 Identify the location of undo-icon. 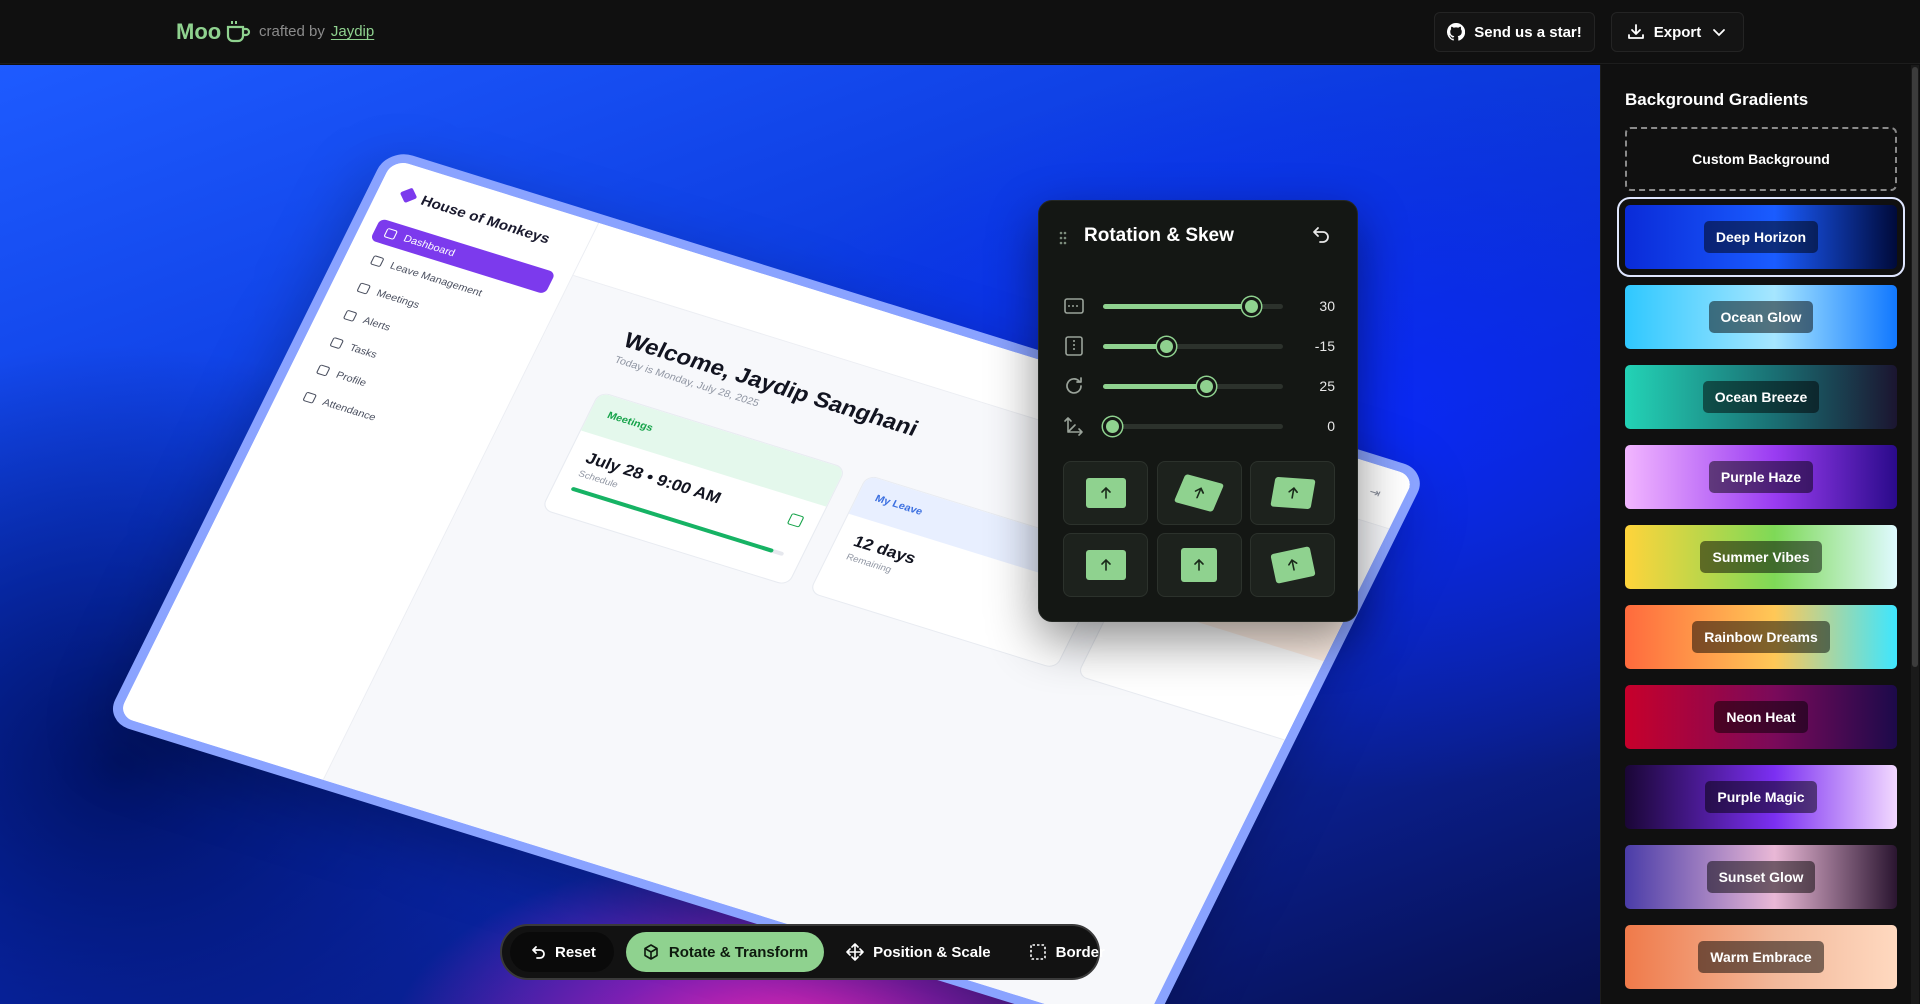
(1320, 235).